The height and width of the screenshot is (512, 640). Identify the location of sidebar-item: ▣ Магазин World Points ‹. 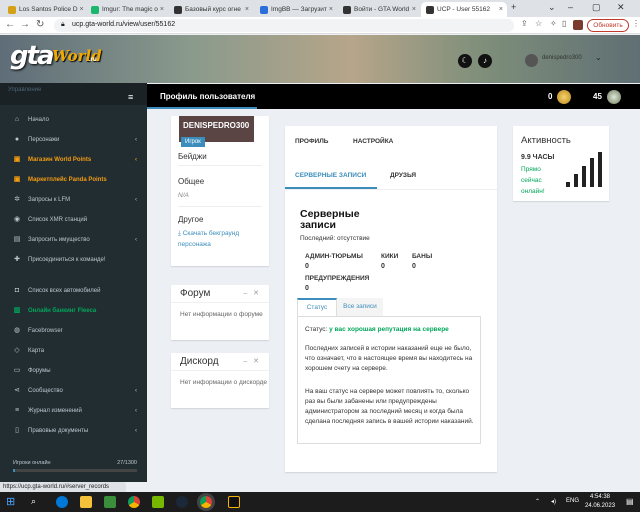
(73, 159).